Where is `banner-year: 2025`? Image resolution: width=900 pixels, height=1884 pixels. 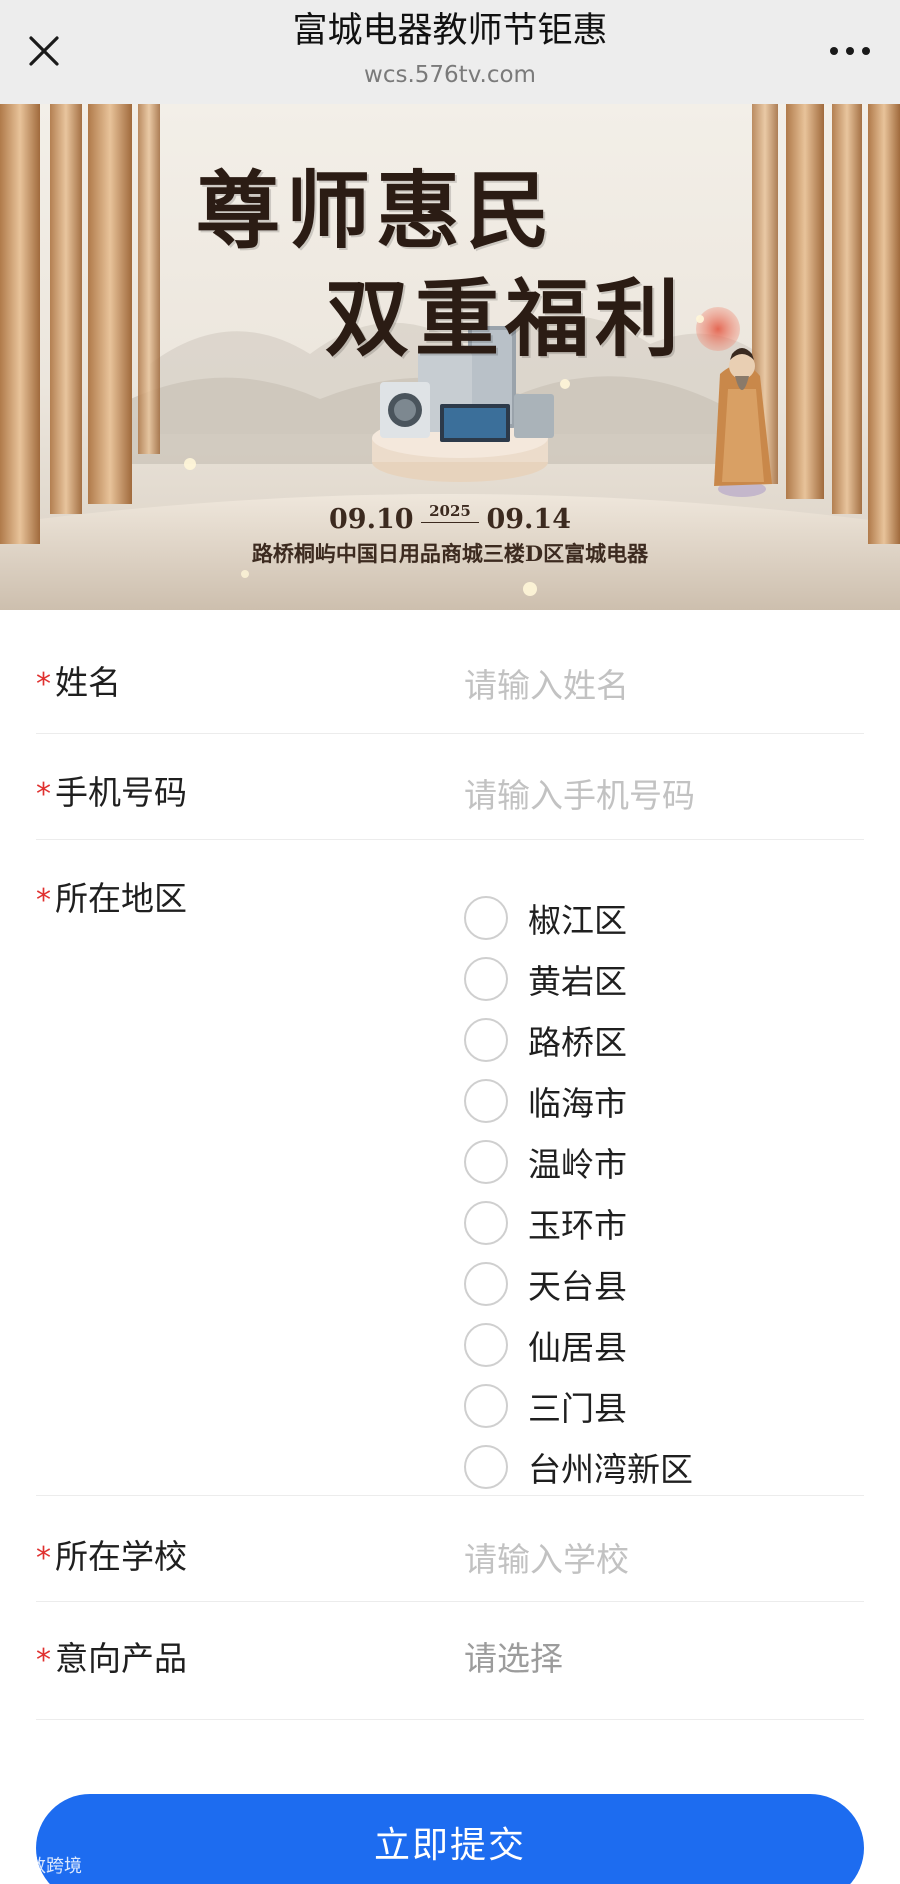 banner-year: 2025 is located at coordinates (450, 512).